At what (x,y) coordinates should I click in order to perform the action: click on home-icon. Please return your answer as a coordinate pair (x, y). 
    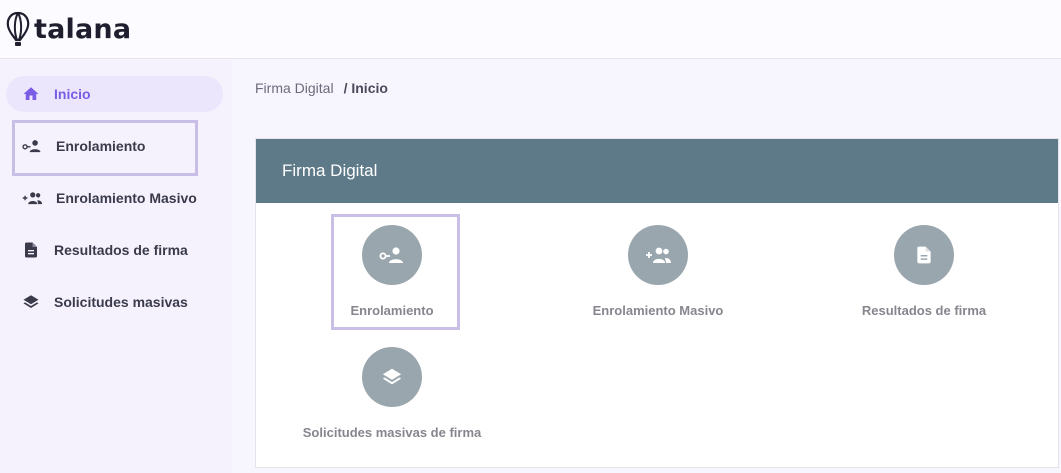
    Looking at the image, I should click on (31, 93).